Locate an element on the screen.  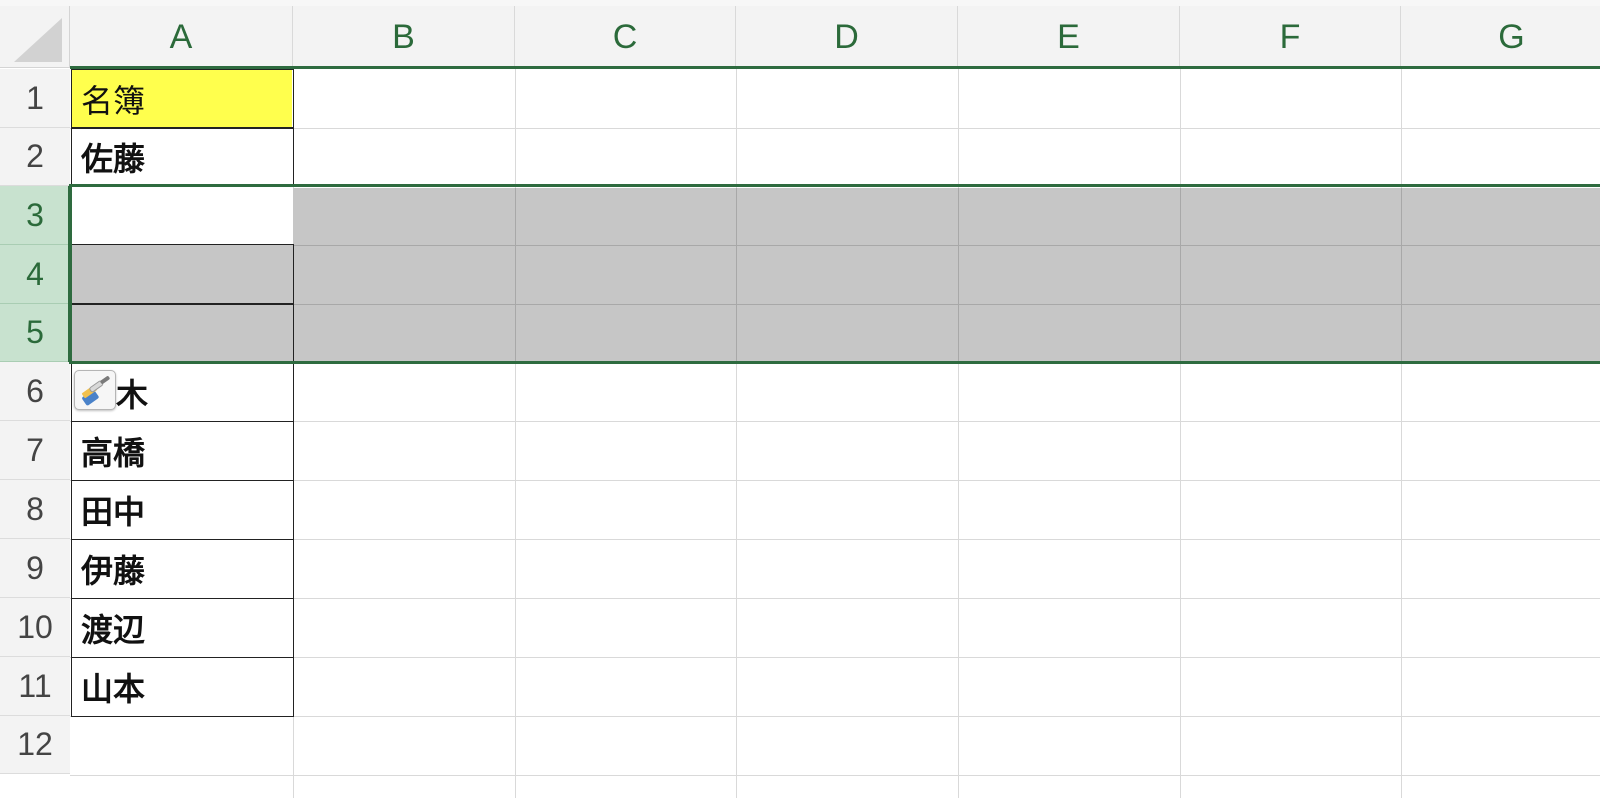
row-header-3: 3 is located at coordinates (35, 215).